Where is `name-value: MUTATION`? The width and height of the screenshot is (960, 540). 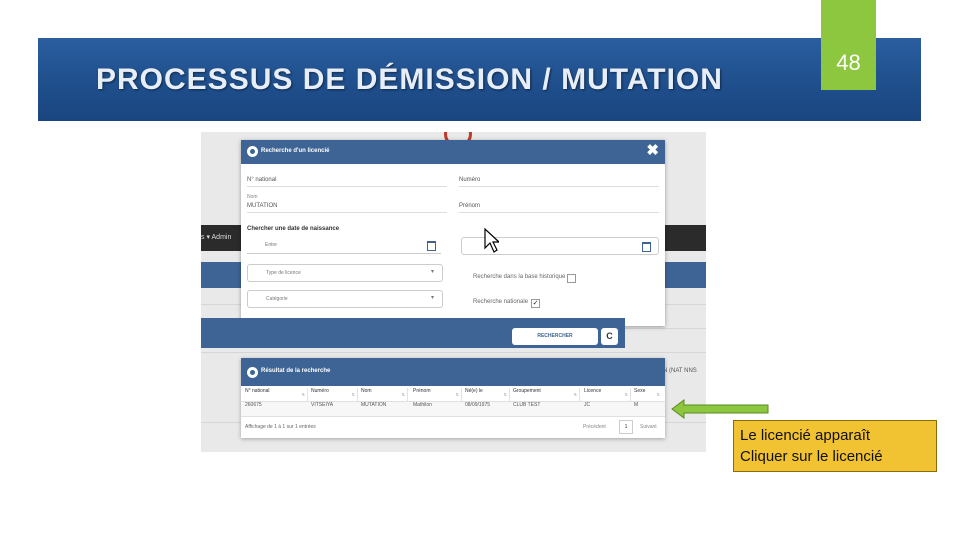 name-value: MUTATION is located at coordinates (262, 206).